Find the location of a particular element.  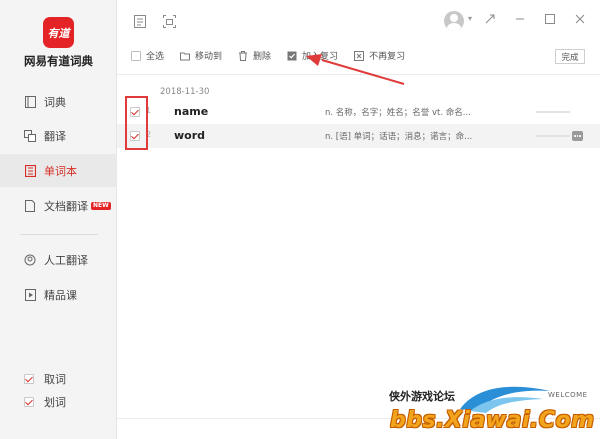

sidebar-item-label: 翻译 is located at coordinates (55, 136).